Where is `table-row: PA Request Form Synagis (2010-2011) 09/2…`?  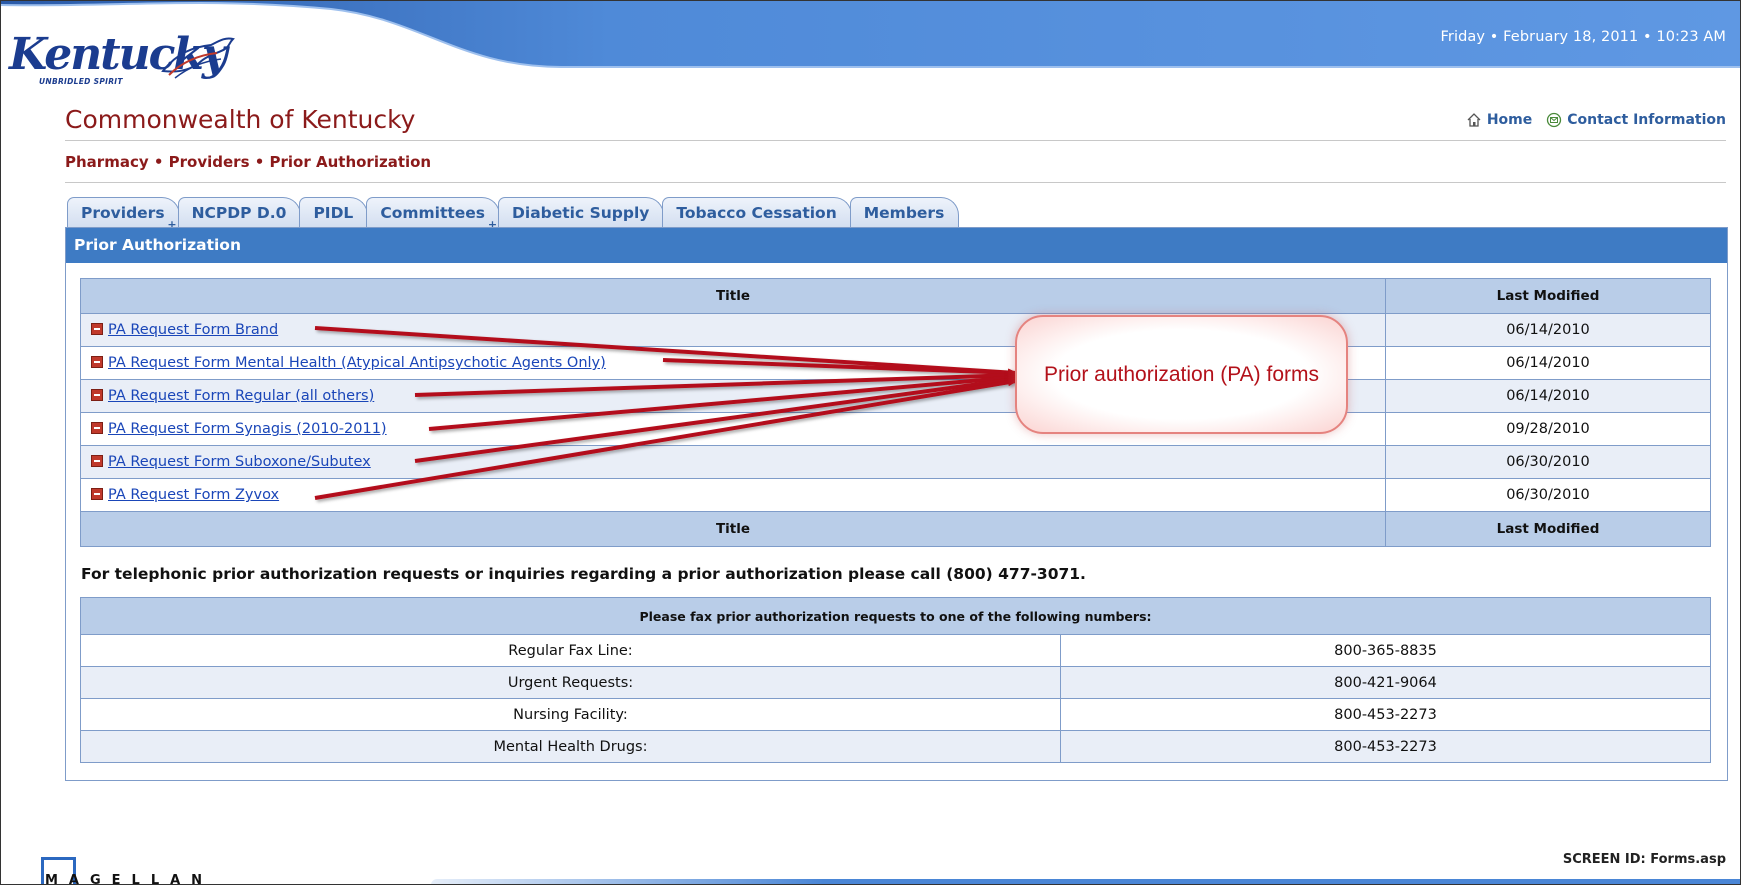 table-row: PA Request Form Synagis (2010-2011) 09/2… is located at coordinates (895, 429).